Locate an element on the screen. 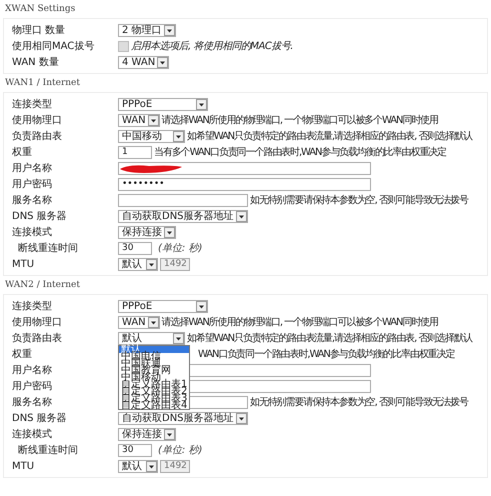 This screenshot has width=491, height=496. dropdown: 中国移动 is located at coordinates (151, 136).